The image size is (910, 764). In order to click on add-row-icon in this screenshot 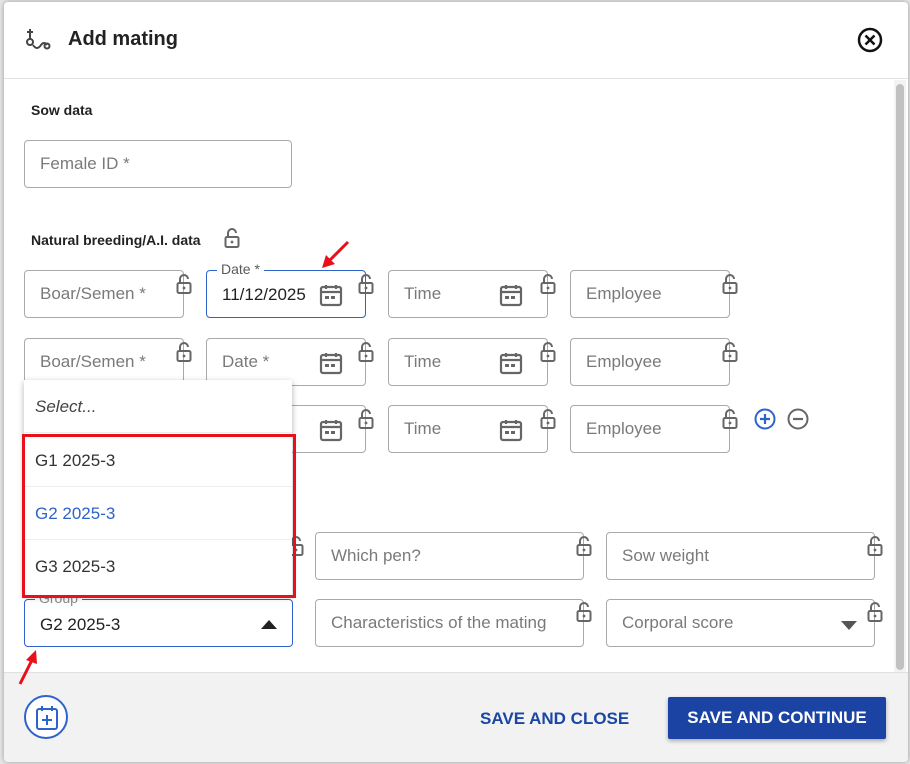, I will do `click(765, 419)`.